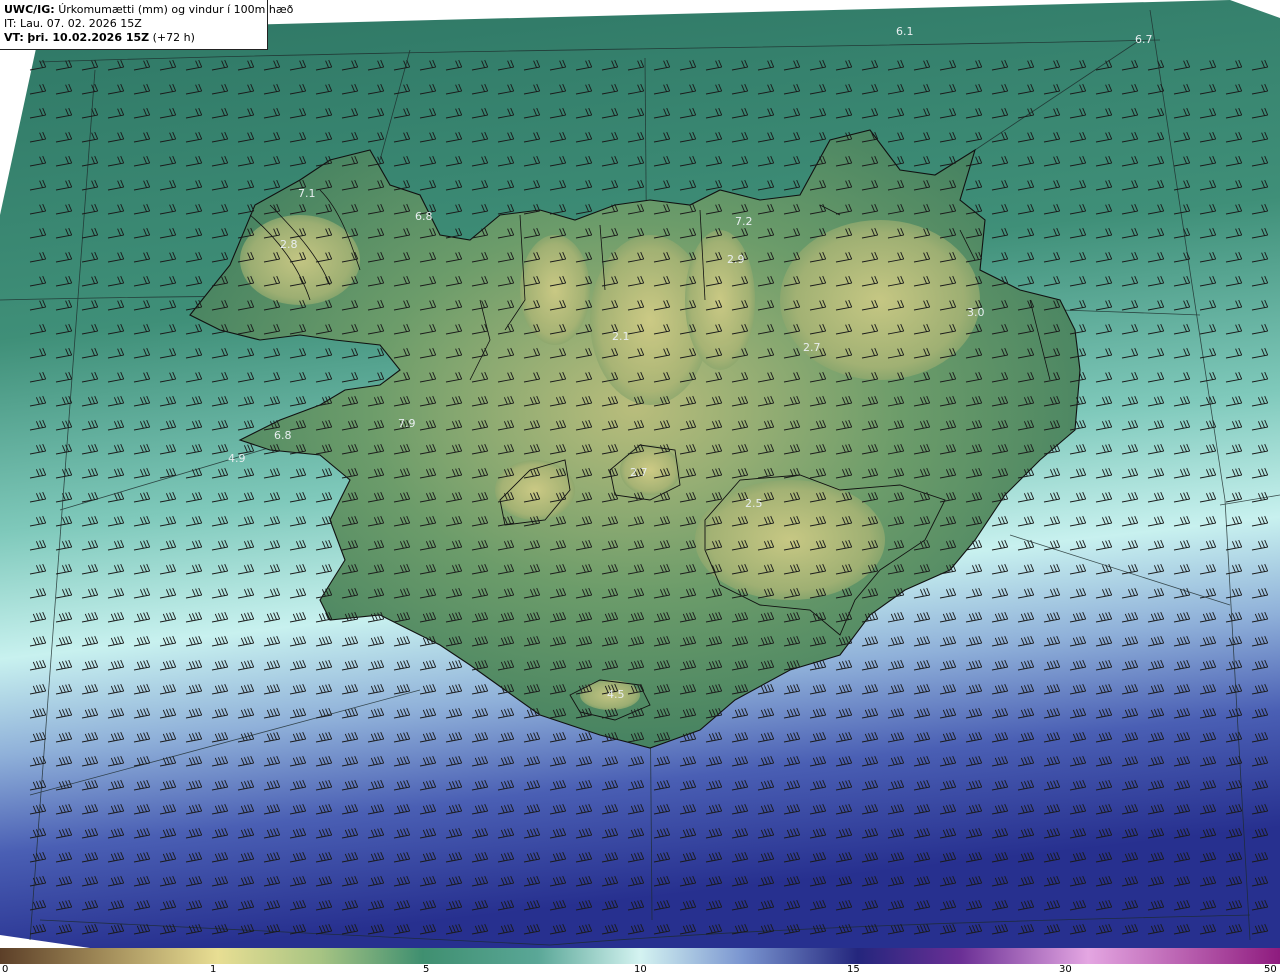 The width and height of the screenshot is (1280, 978). I want to click on value-label: 7.9, so click(407, 423).